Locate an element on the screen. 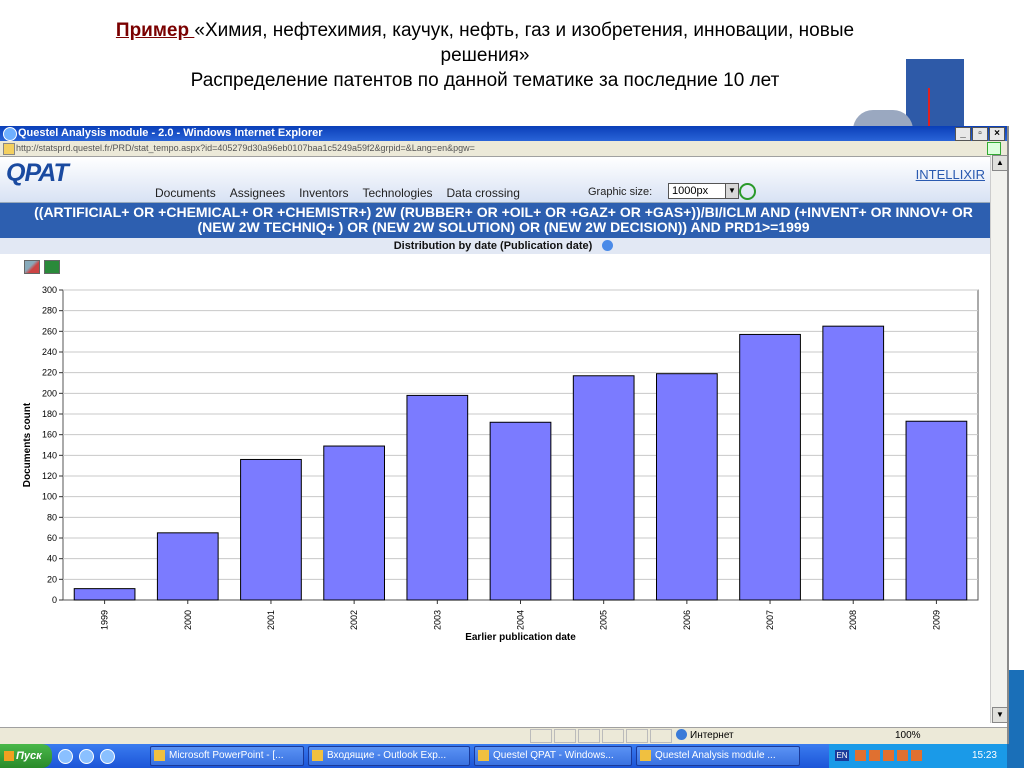  zoom-control: 100% is located at coordinates (908, 736).